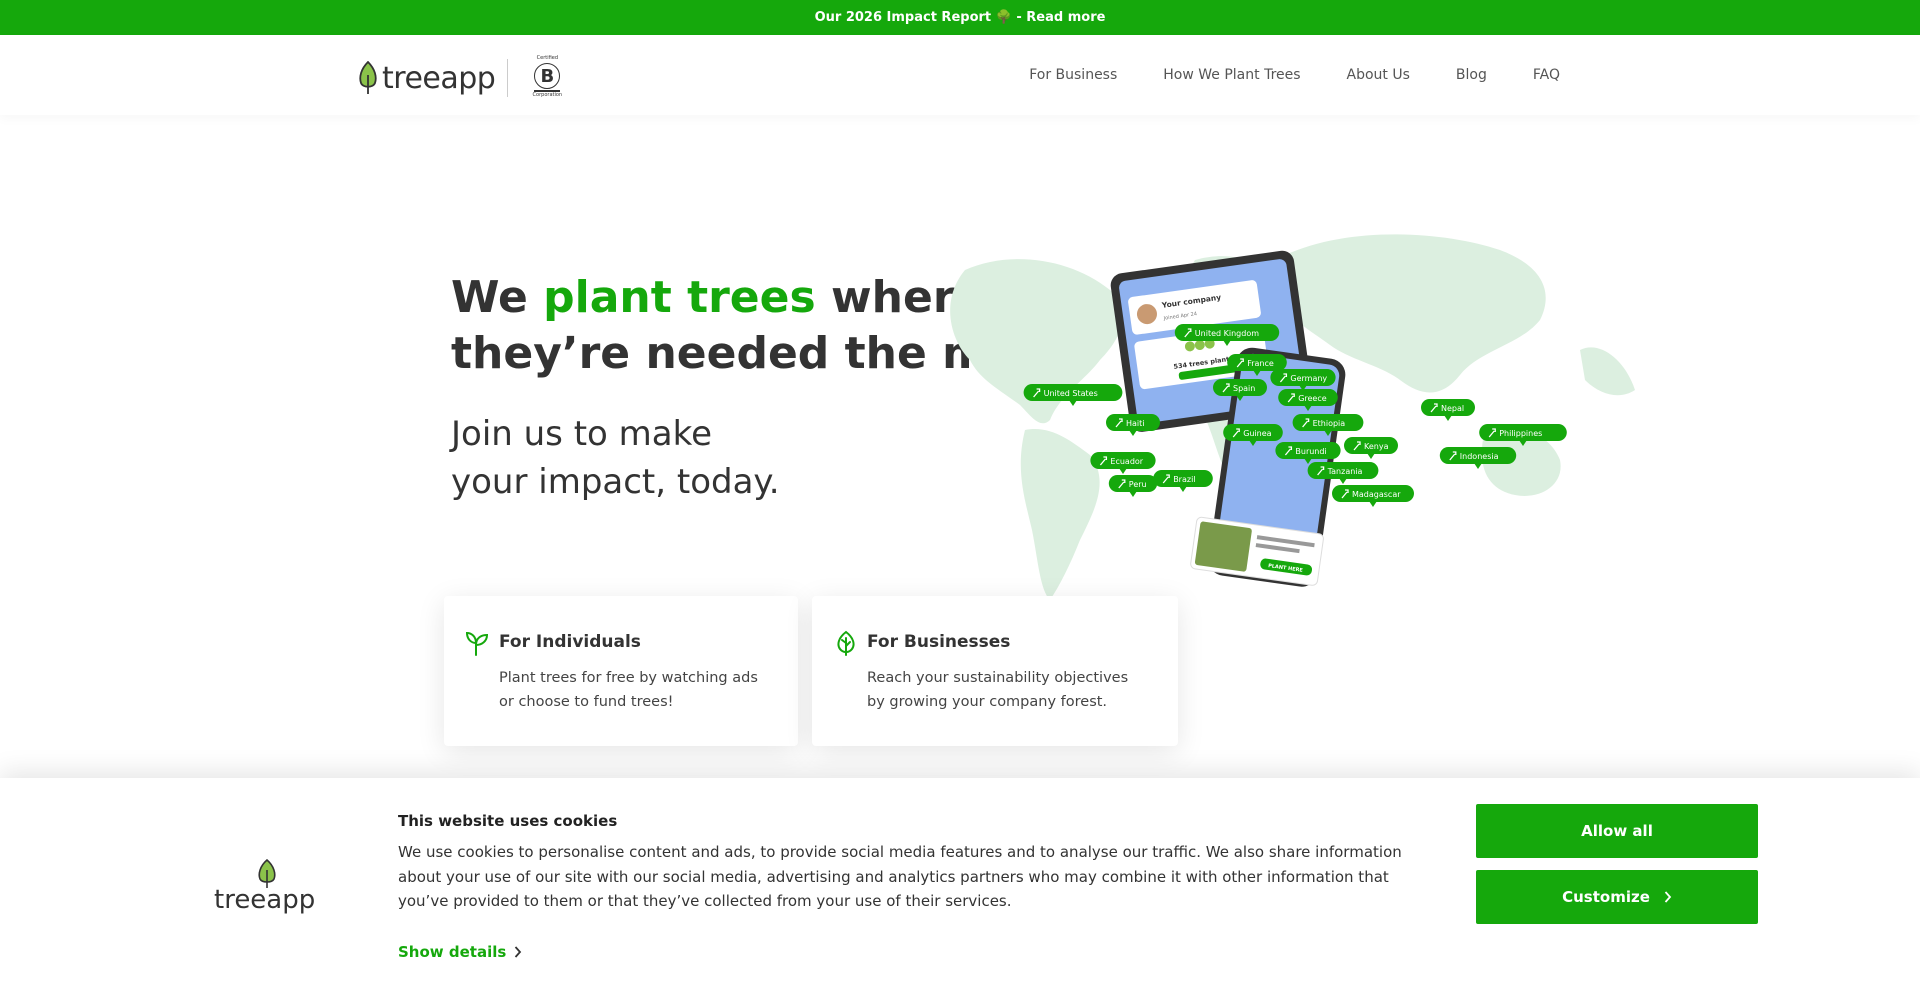  I want to click on bcorp-corporation-text: Corporation, so click(547, 94).